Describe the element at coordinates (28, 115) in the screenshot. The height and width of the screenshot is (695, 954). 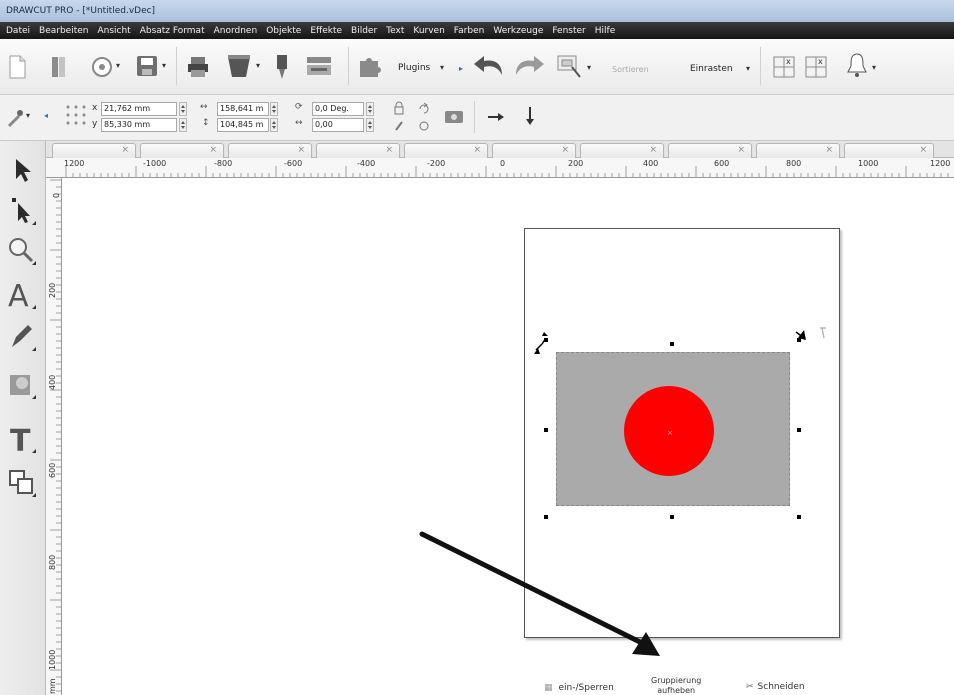
I see `eyedropper-dropdown-caret: ▾` at that location.